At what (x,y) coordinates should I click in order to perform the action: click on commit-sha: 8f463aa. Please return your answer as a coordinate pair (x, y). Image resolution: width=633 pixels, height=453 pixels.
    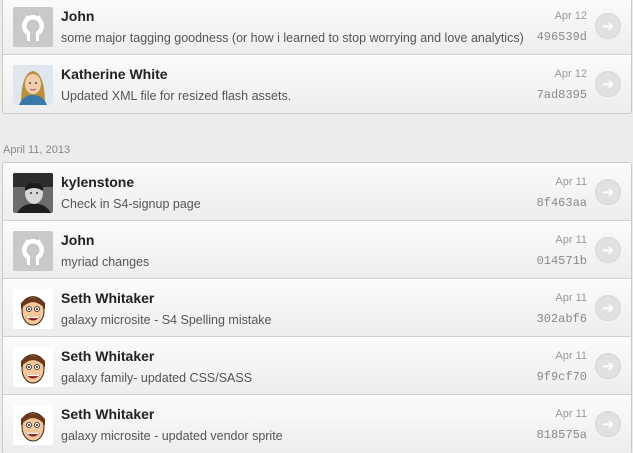
    Looking at the image, I should click on (562, 203).